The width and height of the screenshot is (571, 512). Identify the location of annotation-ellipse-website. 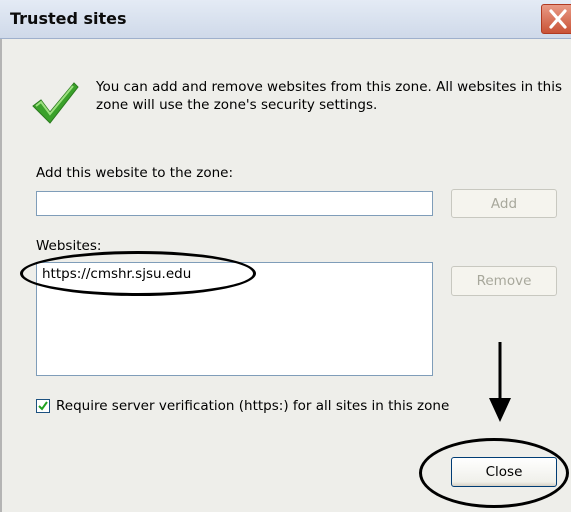
(138, 273).